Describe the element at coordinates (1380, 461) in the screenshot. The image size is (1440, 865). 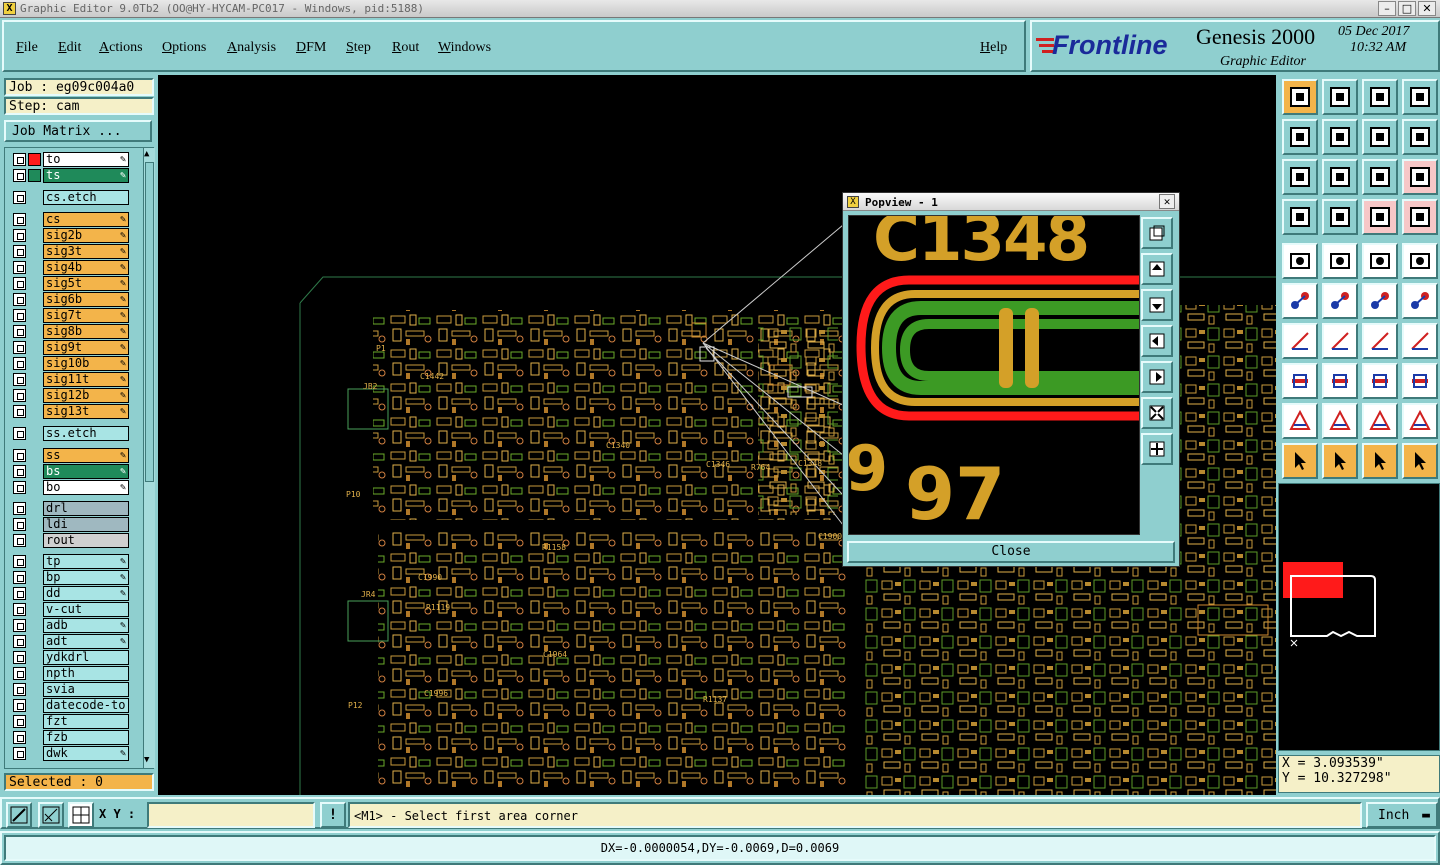
I see `pointer-select-icon` at that location.